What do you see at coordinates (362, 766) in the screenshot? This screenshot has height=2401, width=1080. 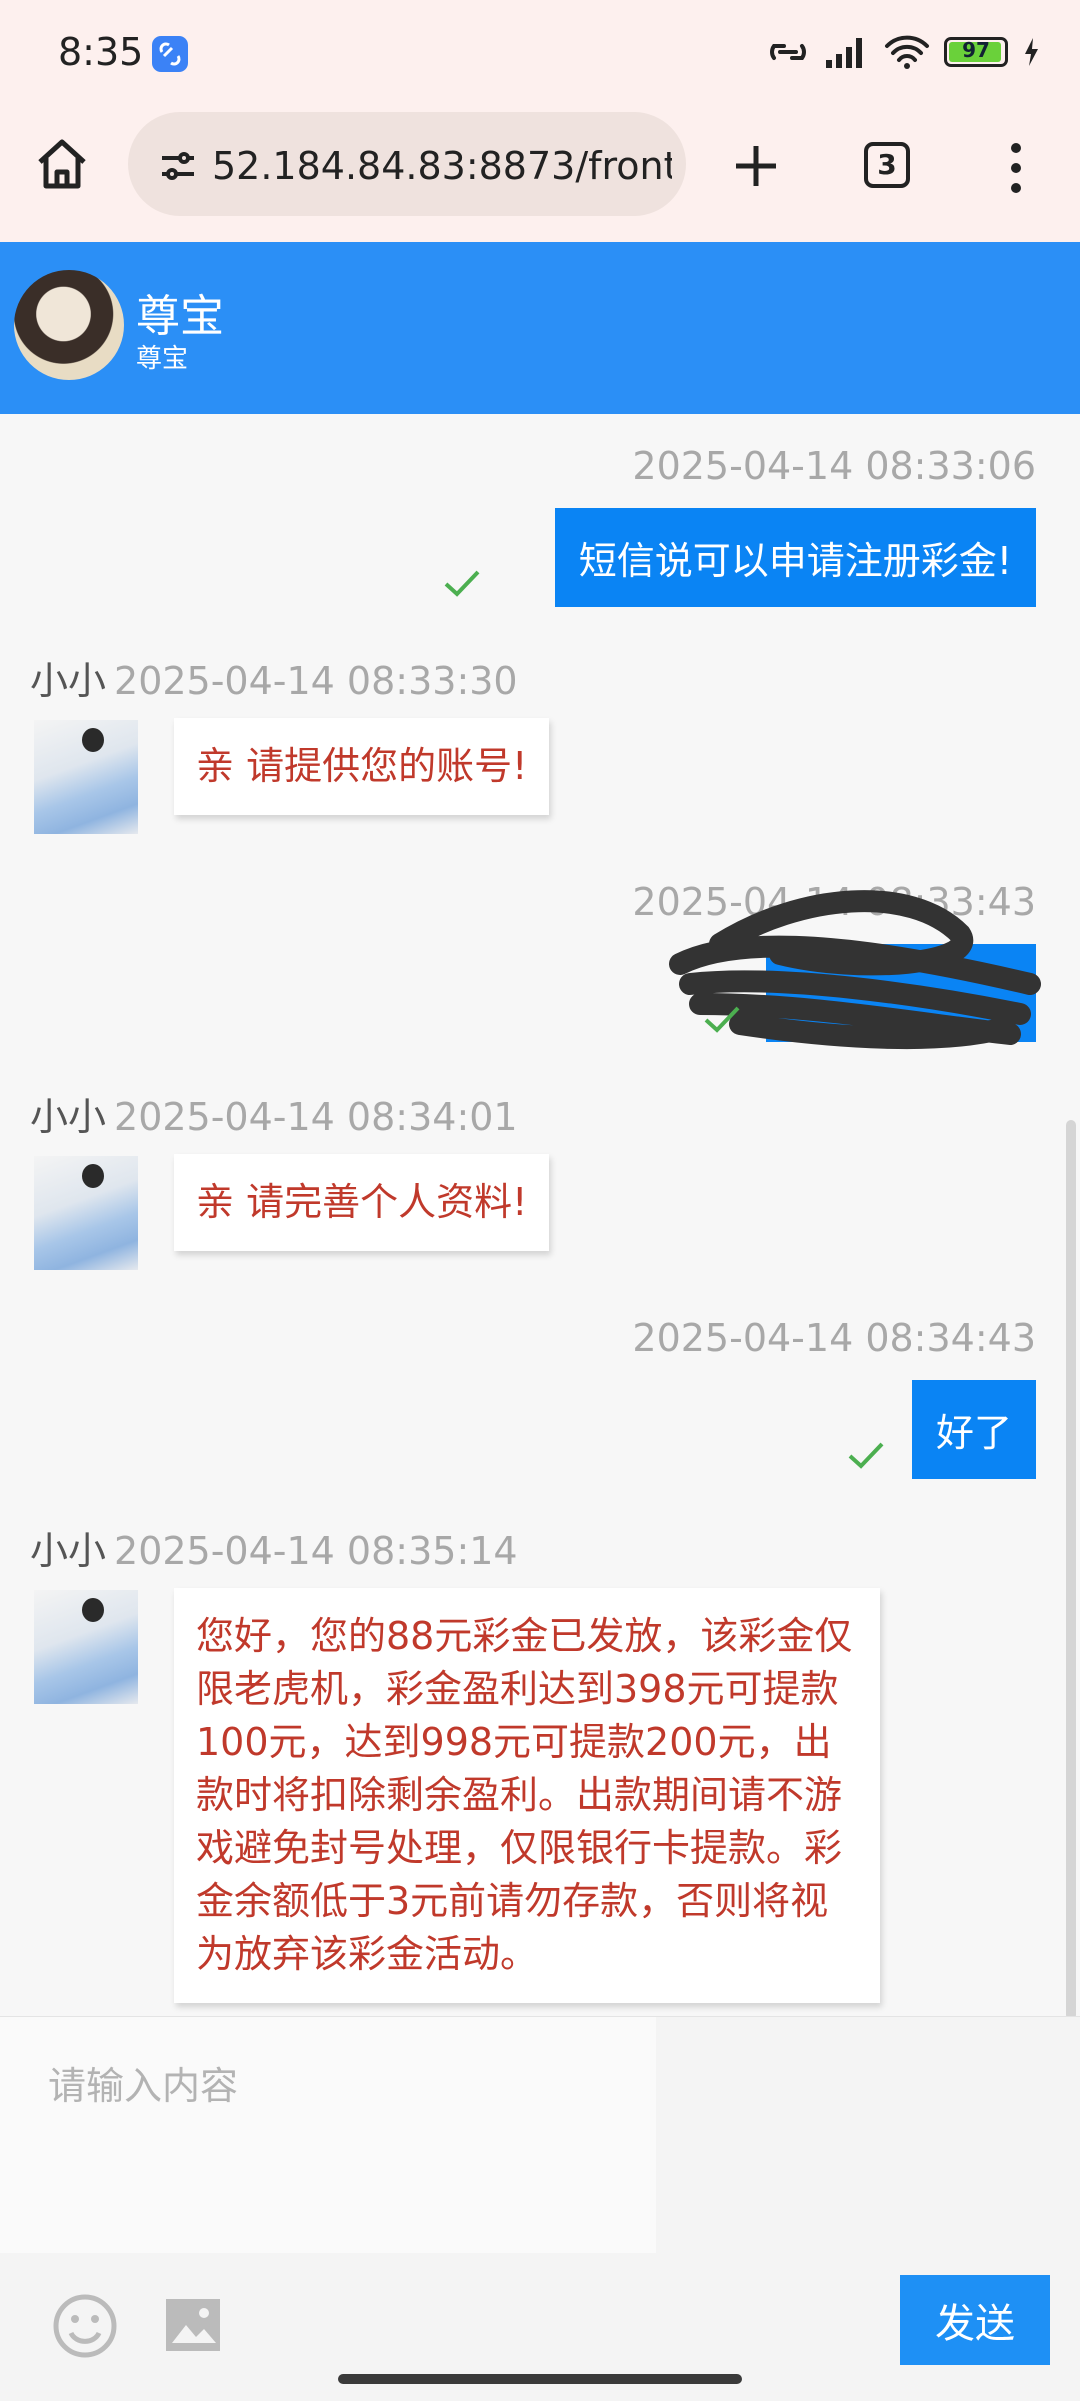 I see `incoming-message-bubble: 亲 请提供您的账号!` at bounding box center [362, 766].